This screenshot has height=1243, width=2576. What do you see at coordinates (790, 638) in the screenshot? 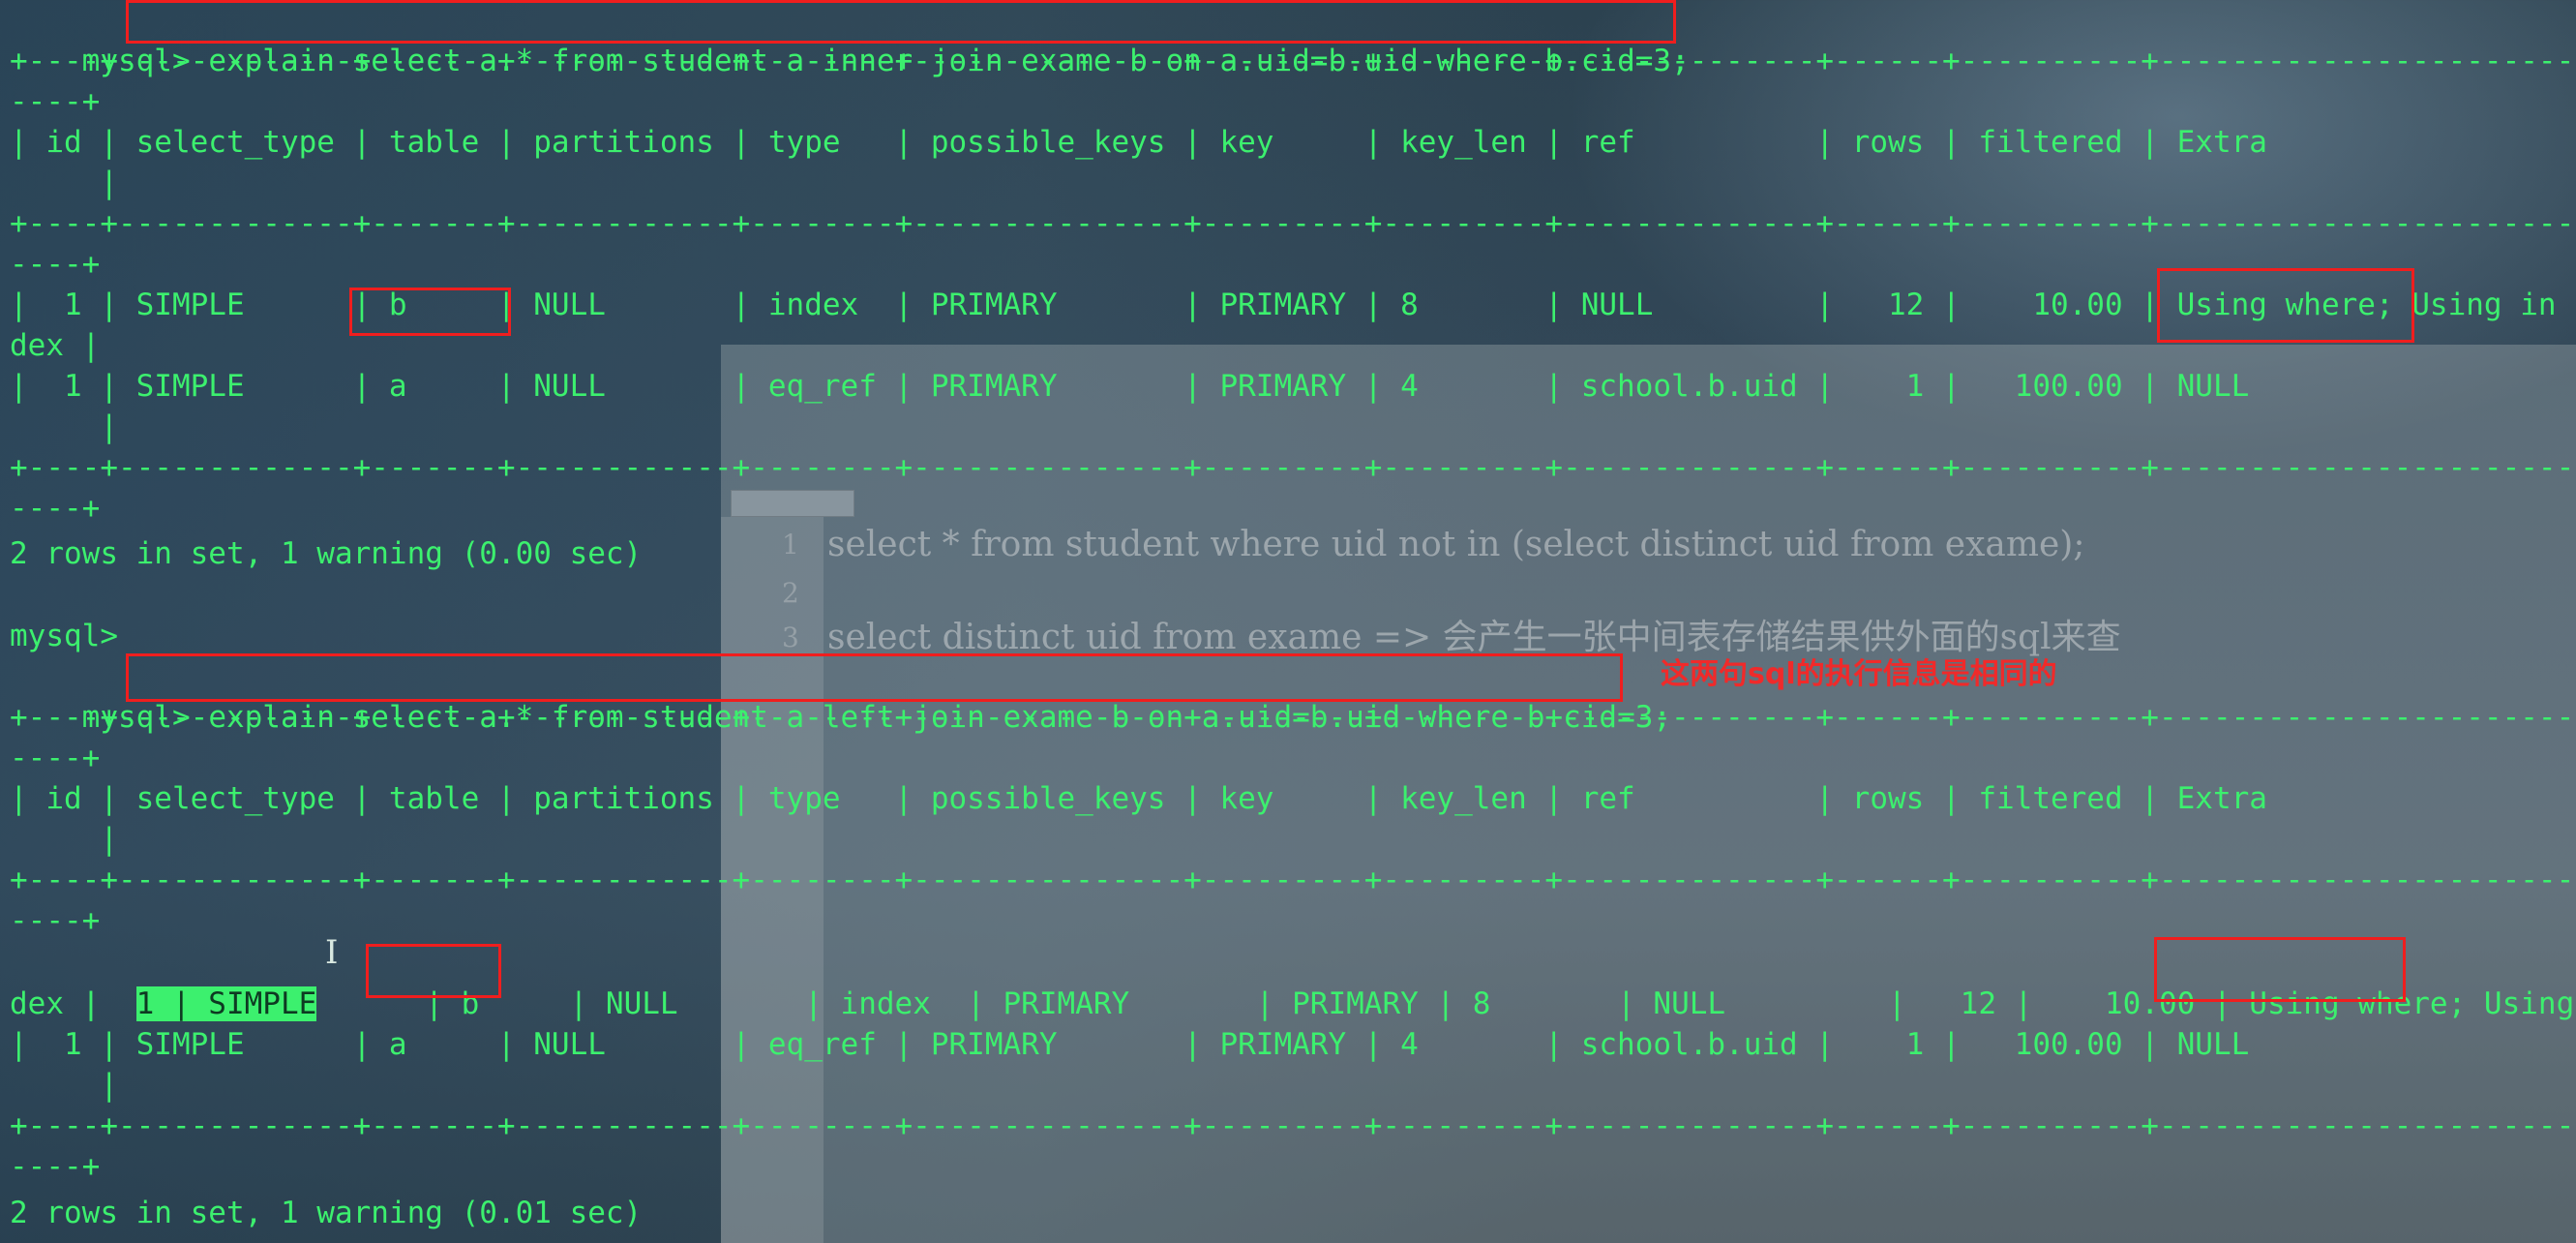
I see `editor-line-number: 3` at bounding box center [790, 638].